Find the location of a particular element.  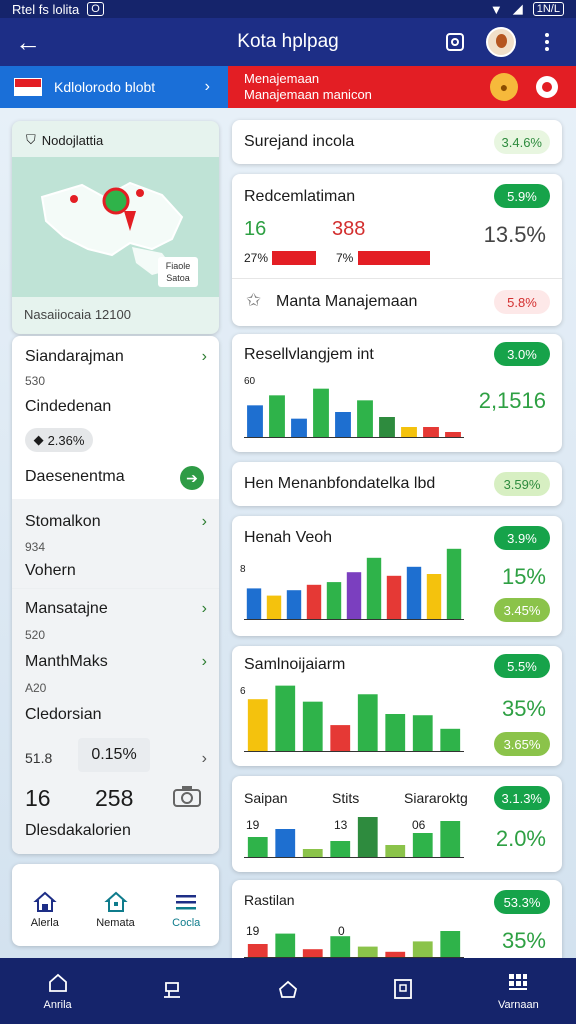

alert-line-2: Manajemaan manicon is located at coordinates (308, 94).